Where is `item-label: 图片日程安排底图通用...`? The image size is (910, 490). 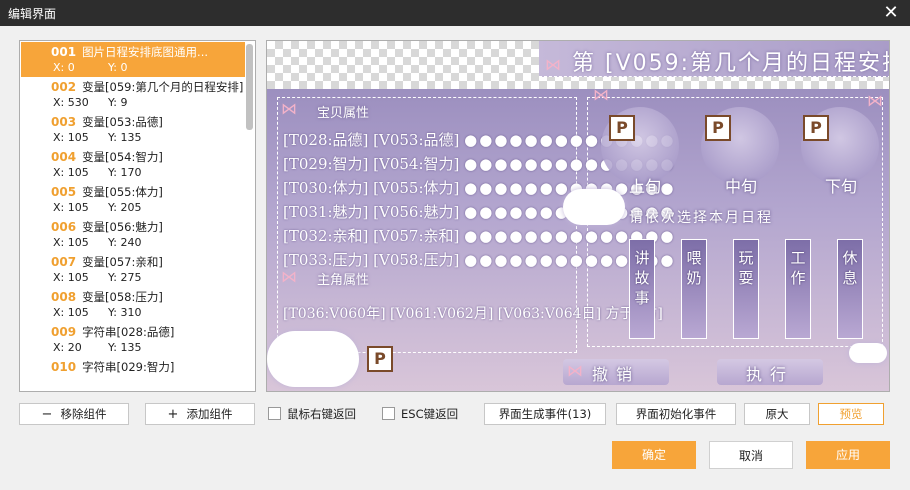
item-label: 图片日程安排底图通用... is located at coordinates (145, 52).